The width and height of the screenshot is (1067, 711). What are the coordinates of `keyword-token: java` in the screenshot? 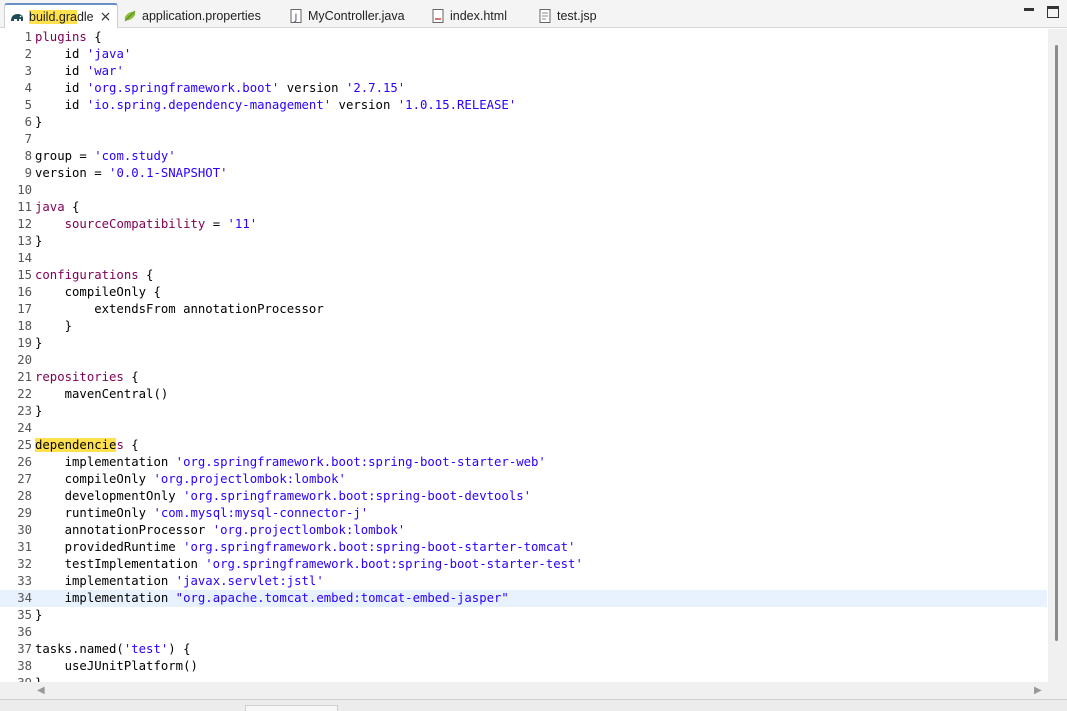 It's located at (50, 207).